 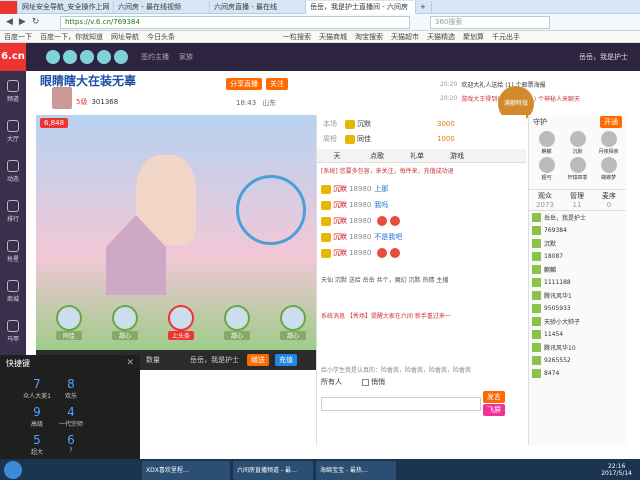 What do you see at coordinates (405, 37) in the screenshot?
I see `bookmark-item: 天猫超市` at bounding box center [405, 37].